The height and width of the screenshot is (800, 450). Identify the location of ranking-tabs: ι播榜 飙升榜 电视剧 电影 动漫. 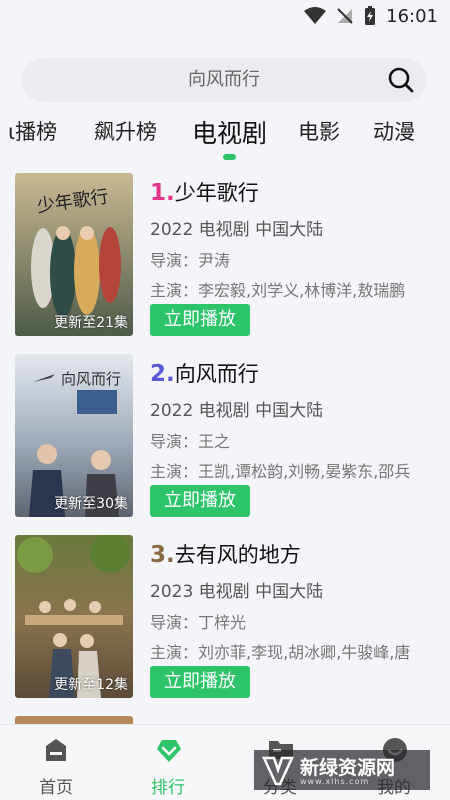
(225, 138).